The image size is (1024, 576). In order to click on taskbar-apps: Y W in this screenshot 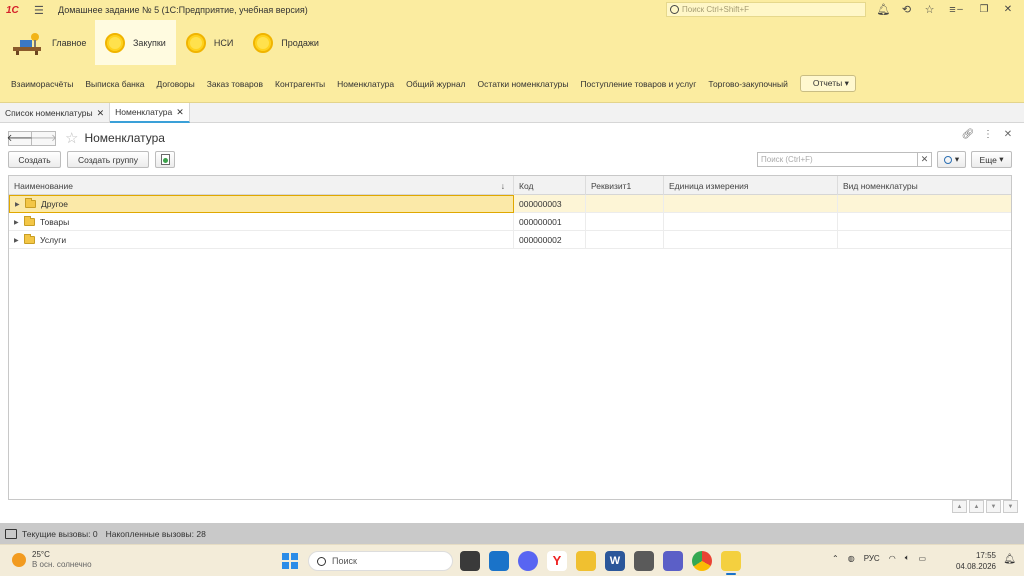, I will do `click(605, 563)`.